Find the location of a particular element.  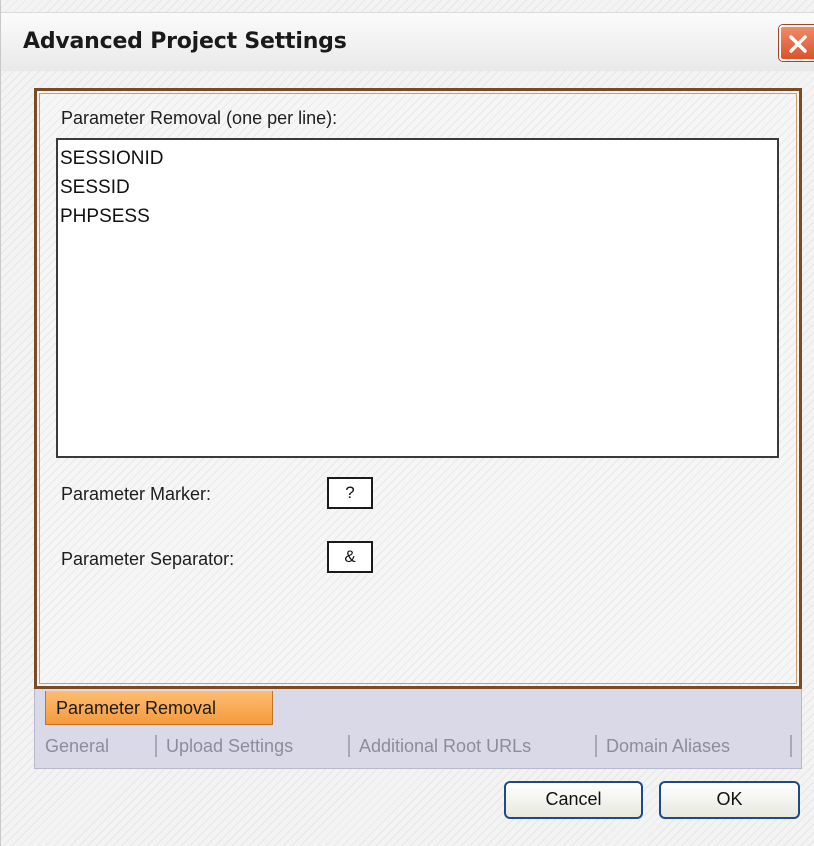

tab-upload-settings: Upload Settings is located at coordinates (229, 744).